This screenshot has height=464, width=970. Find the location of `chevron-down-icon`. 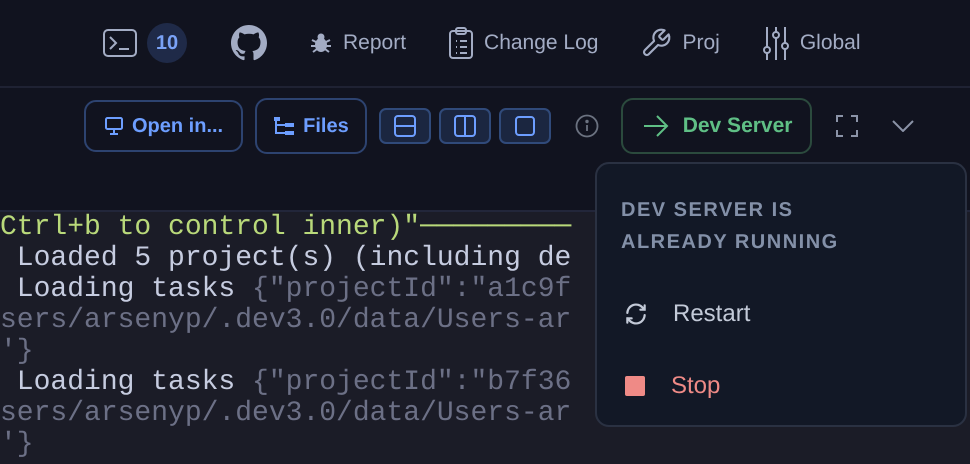

chevron-down-icon is located at coordinates (903, 126).